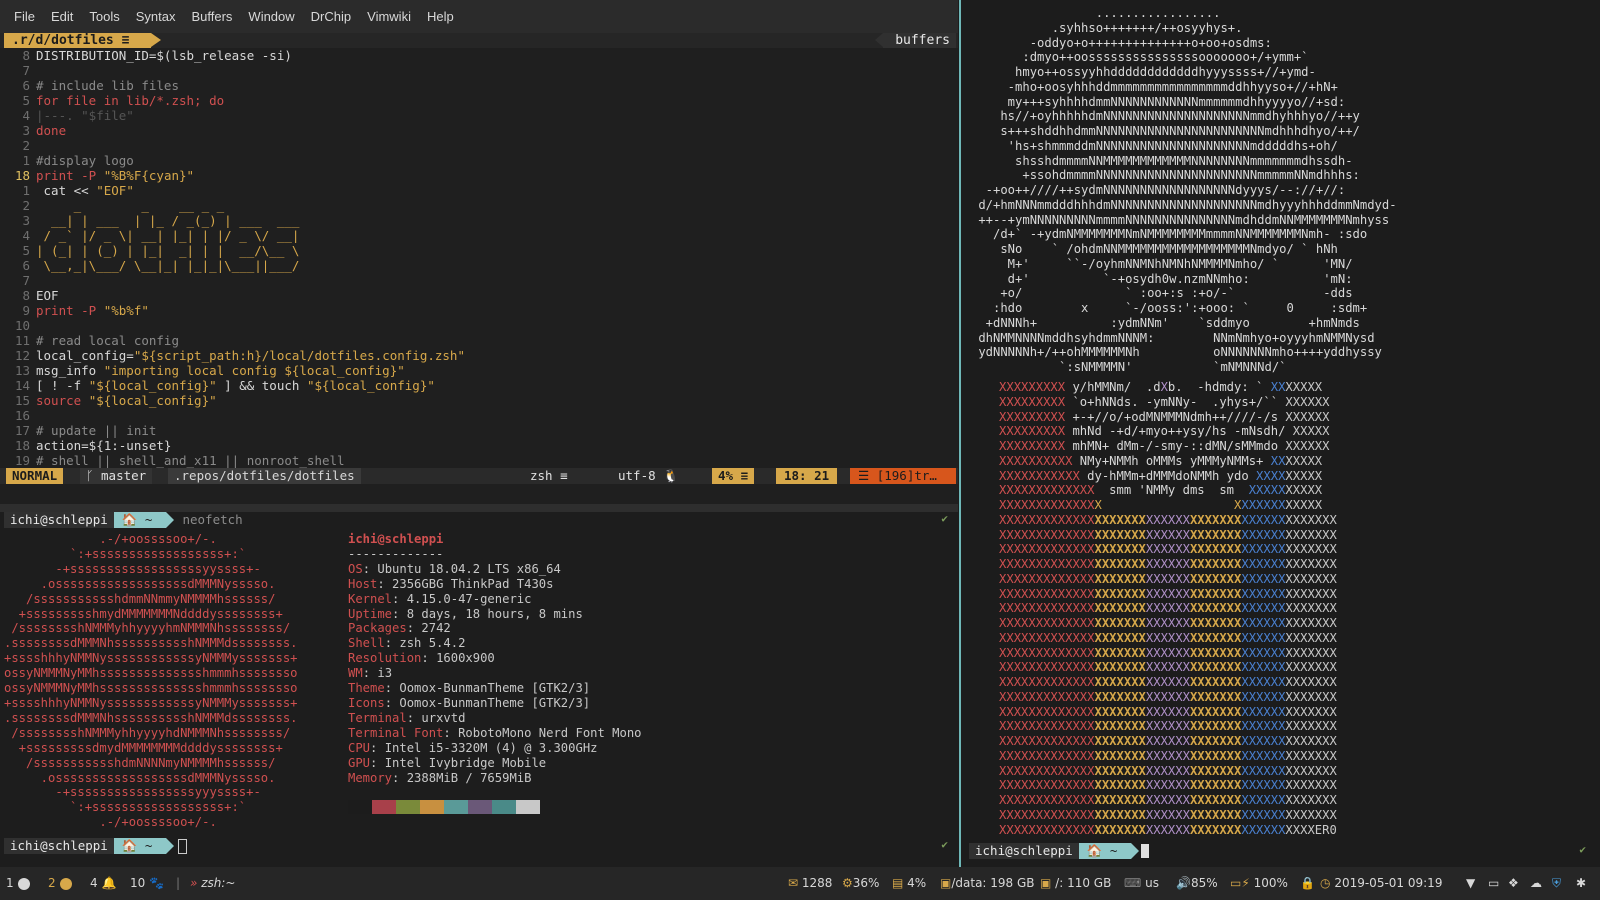  What do you see at coordinates (479, 220) in the screenshot?
I see `code-line: 3 __| | ___ | |_ / _(_) | ___ ___` at bounding box center [479, 220].